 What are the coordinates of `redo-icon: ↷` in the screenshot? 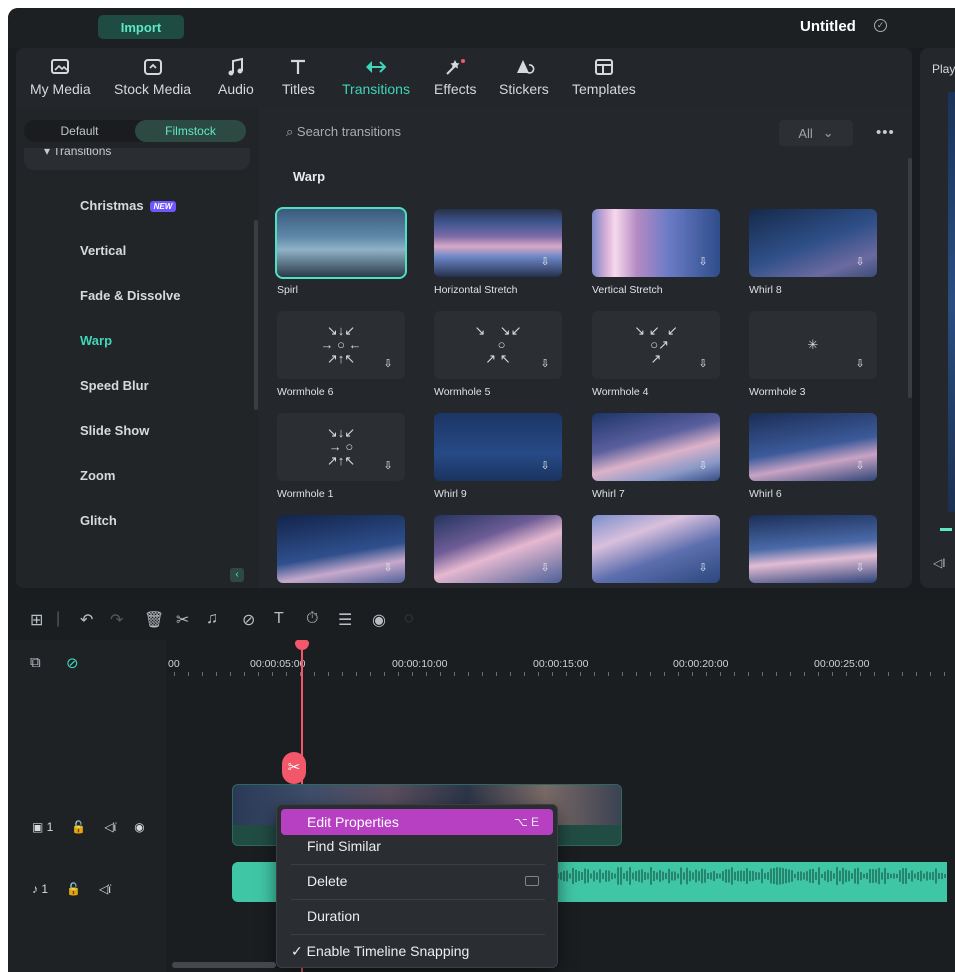 It's located at (116, 620).